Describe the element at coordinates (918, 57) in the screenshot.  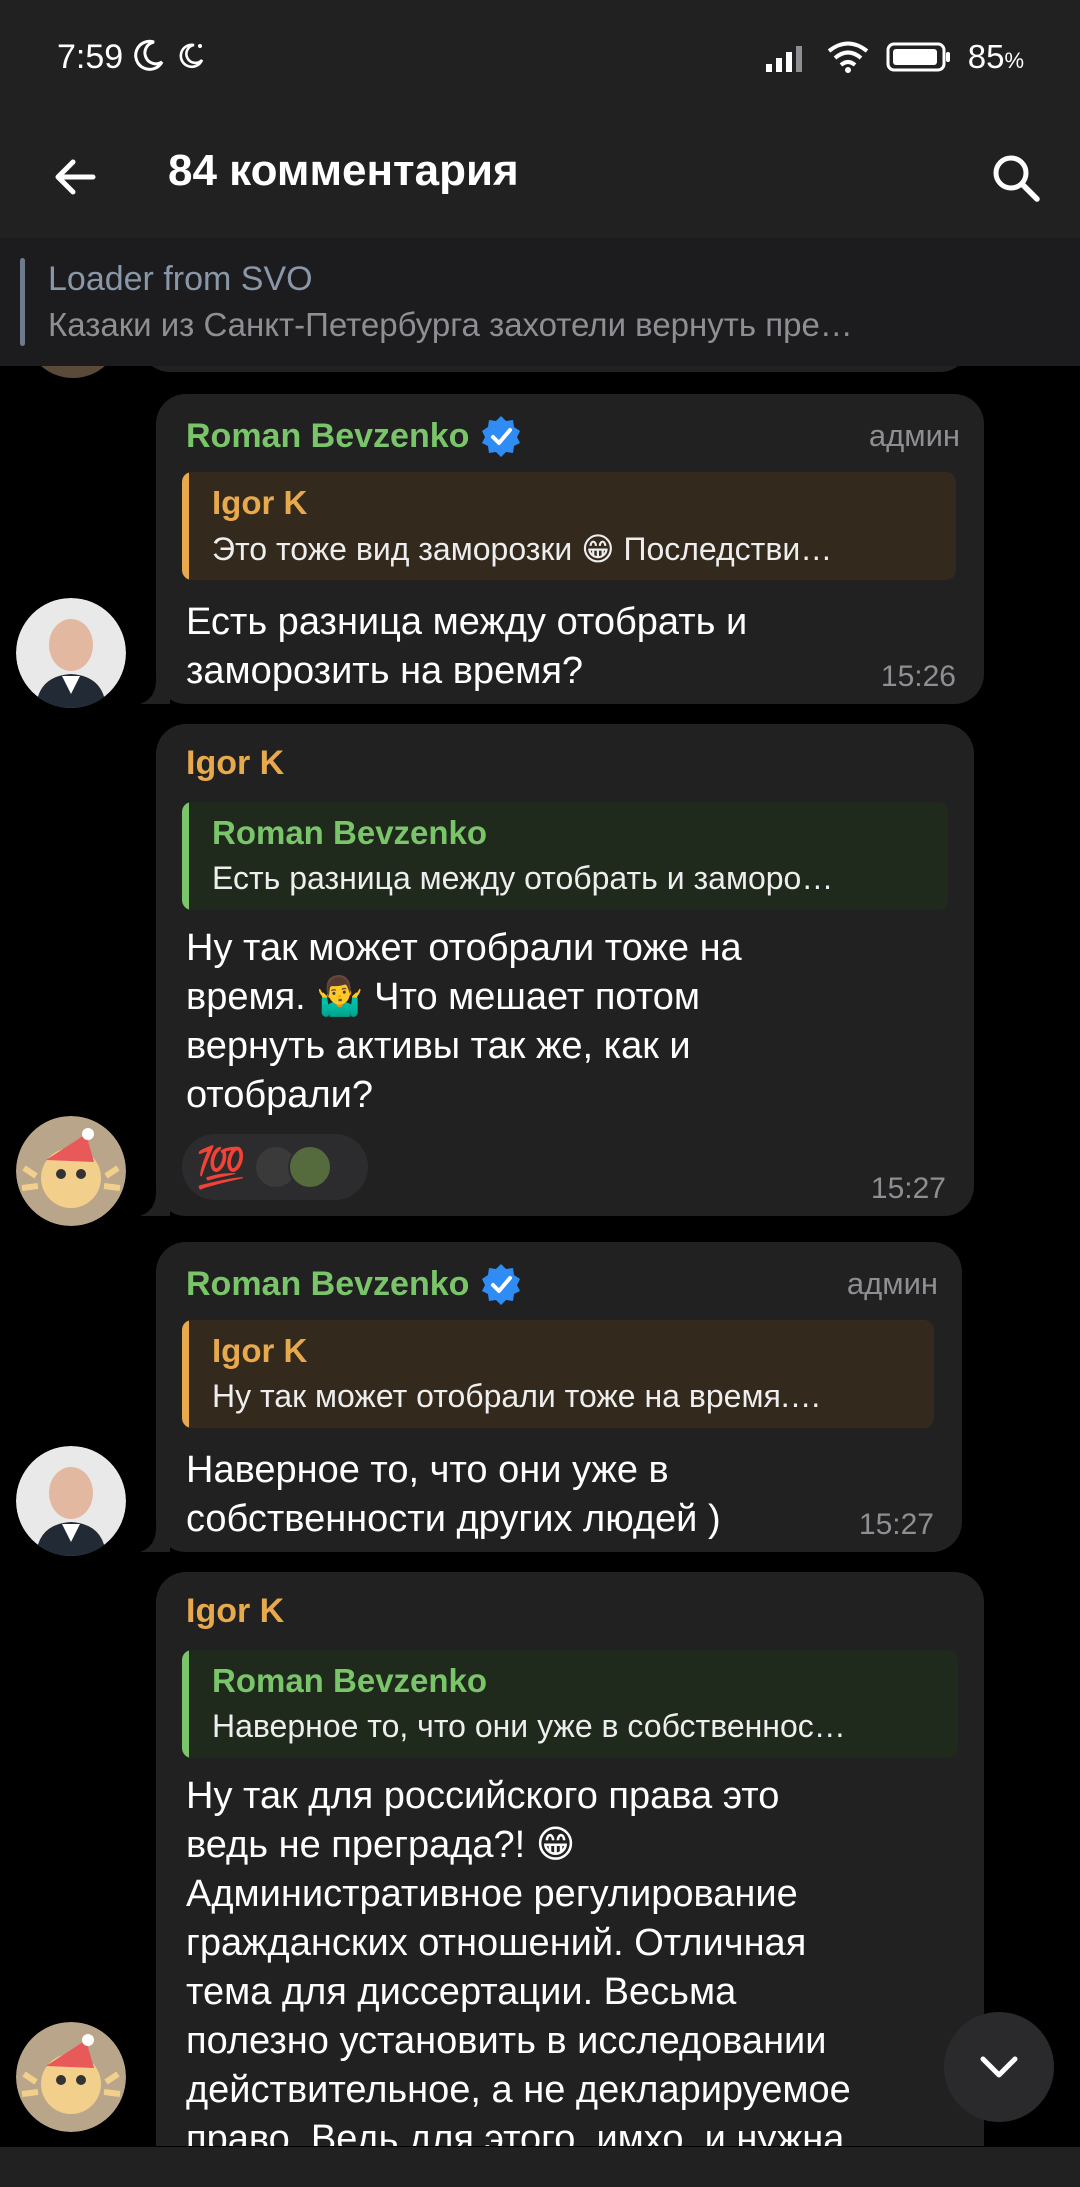
I see `battery-icon` at that location.